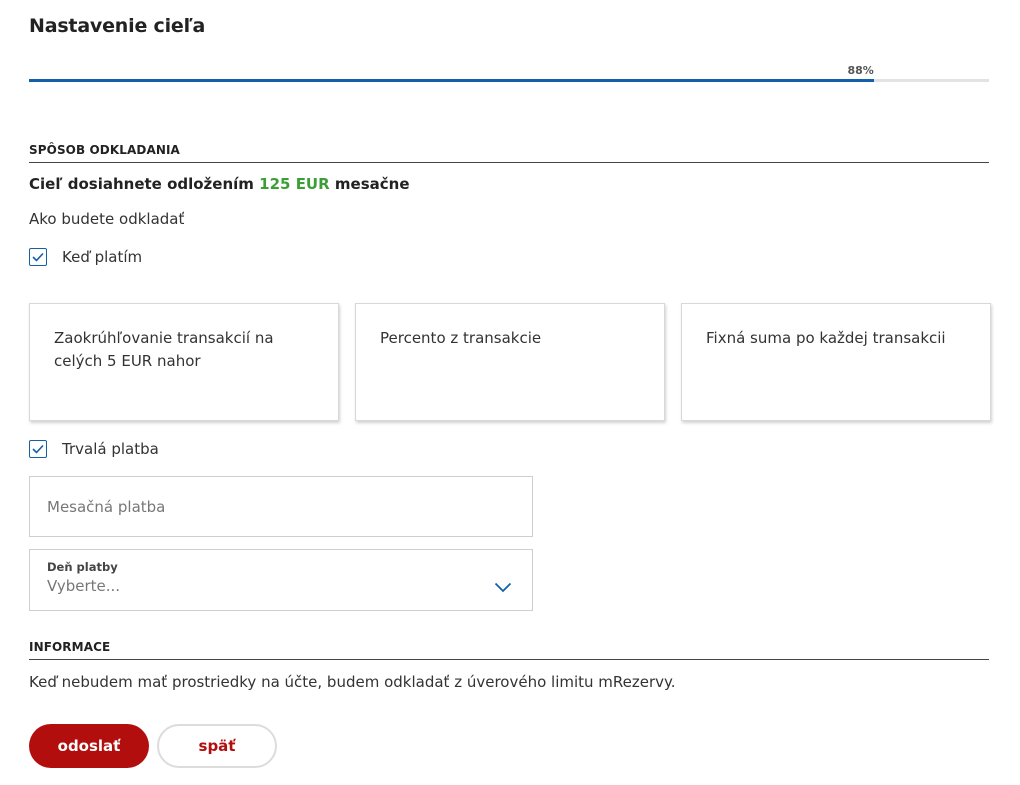 The width and height of the screenshot is (1020, 785). Describe the element at coordinates (836, 362) in the screenshot. I see `option-card-fixed-amount: Fixná suma po každej transakcii` at that location.